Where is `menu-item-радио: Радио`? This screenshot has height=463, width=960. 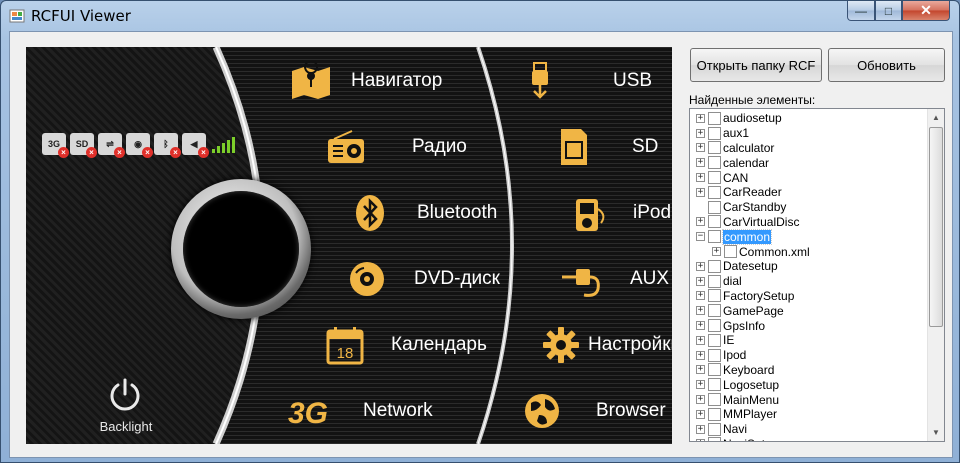 menu-item-радио: Радио is located at coordinates (417, 147).